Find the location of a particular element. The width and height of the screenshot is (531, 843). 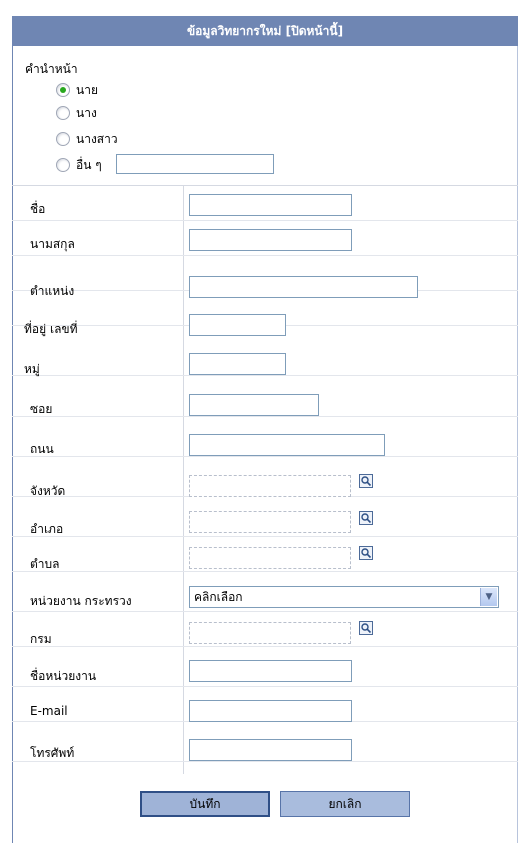

radio-mr: นาย is located at coordinates (77, 90).